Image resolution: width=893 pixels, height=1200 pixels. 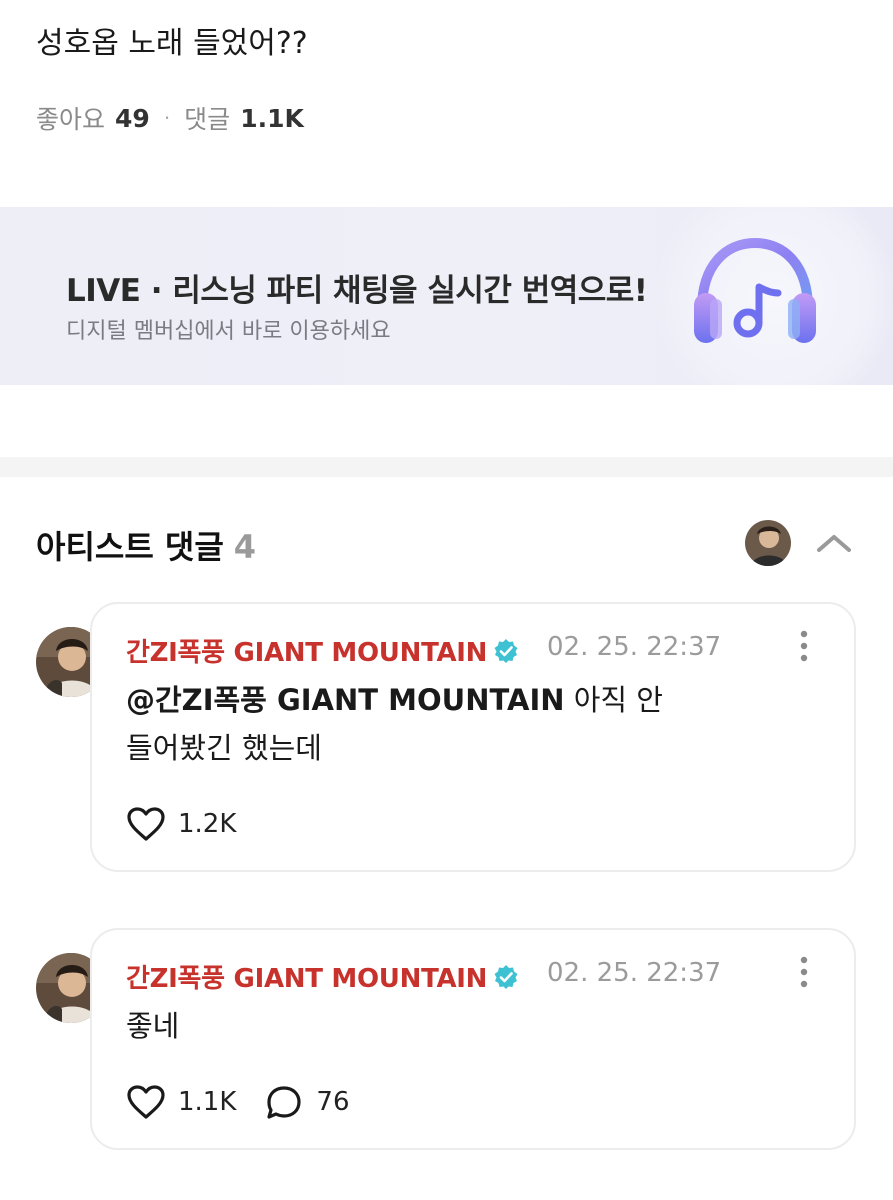 I want to click on artist-comments-header: 아티스트 댓글 4, so click(x=146, y=545).